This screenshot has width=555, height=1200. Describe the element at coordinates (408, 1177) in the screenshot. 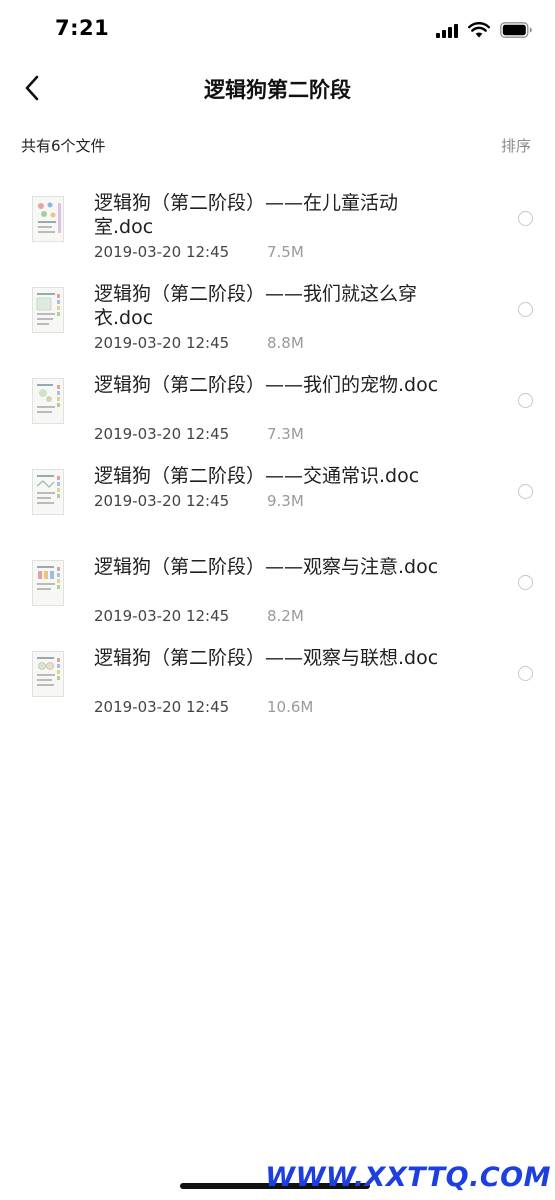

I see `watermark-text: WWW.XXTTQ.COM` at that location.